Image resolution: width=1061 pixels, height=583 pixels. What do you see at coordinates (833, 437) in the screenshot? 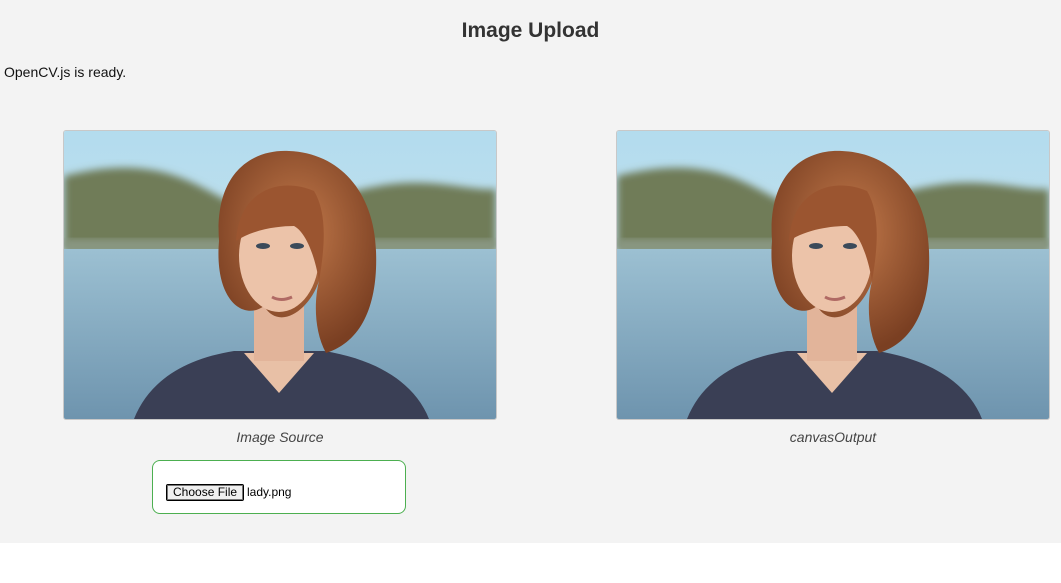
I see `canvas-output-caption: canvasOutput` at bounding box center [833, 437].